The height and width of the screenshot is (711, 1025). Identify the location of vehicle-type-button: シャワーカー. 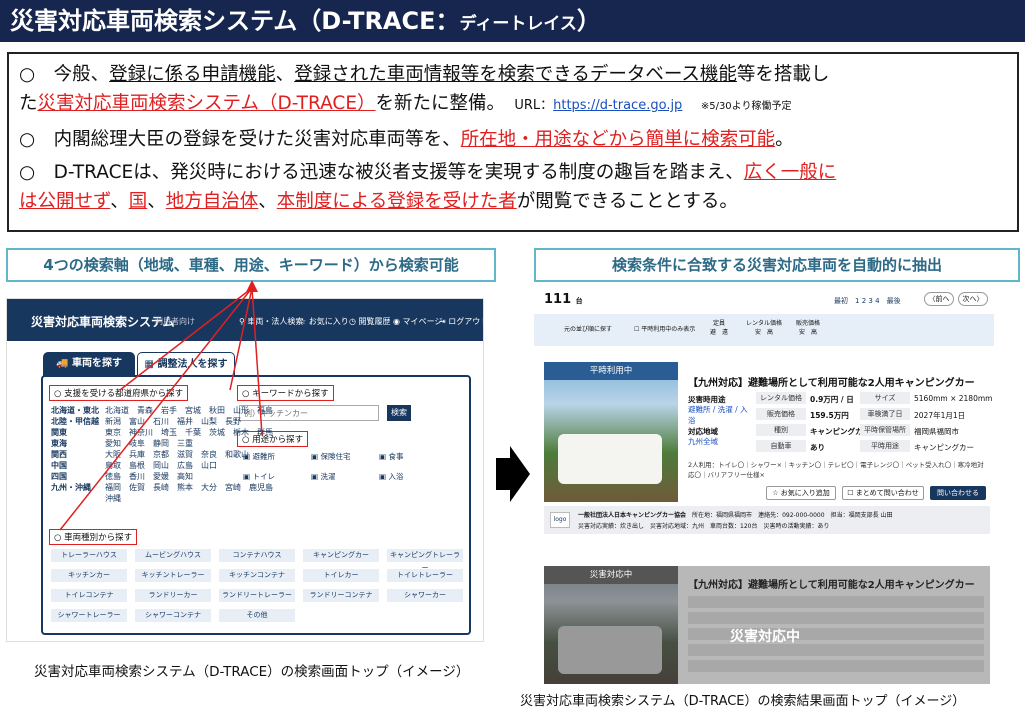
(425, 595).